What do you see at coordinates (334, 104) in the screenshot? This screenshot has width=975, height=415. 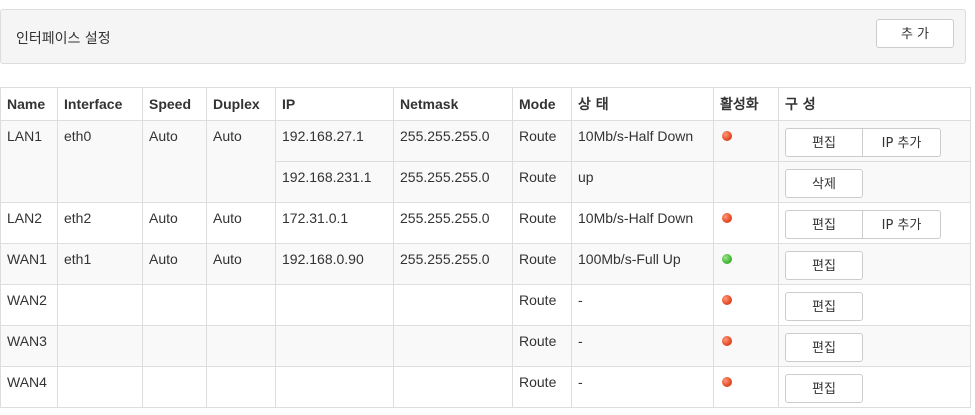 I see `header-ip: IP` at bounding box center [334, 104].